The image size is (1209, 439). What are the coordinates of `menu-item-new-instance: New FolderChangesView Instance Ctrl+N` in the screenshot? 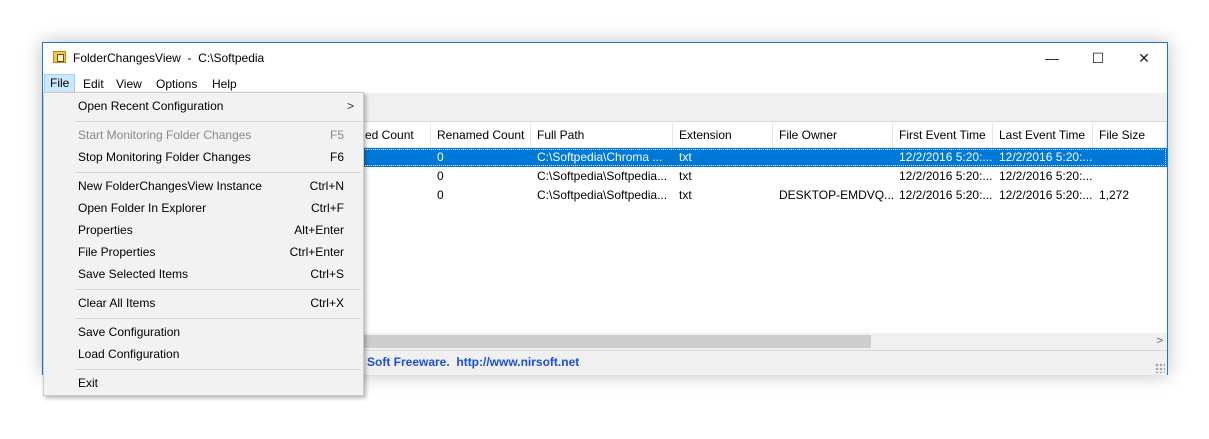 It's located at (203, 186).